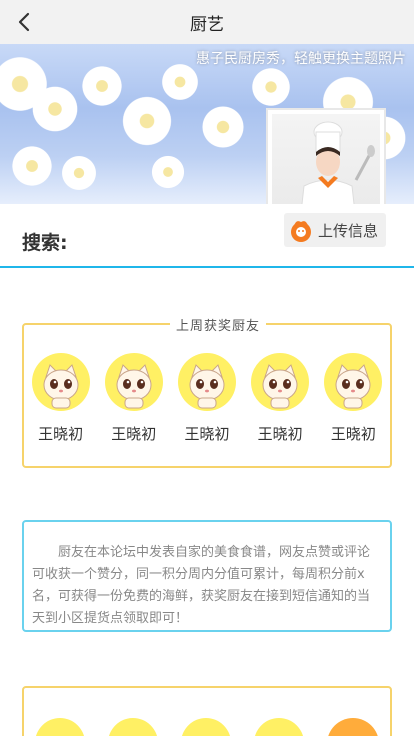 This screenshot has width=414, height=736. What do you see at coordinates (348, 230) in the screenshot?
I see `upload-info-label: 上传信息` at bounding box center [348, 230].